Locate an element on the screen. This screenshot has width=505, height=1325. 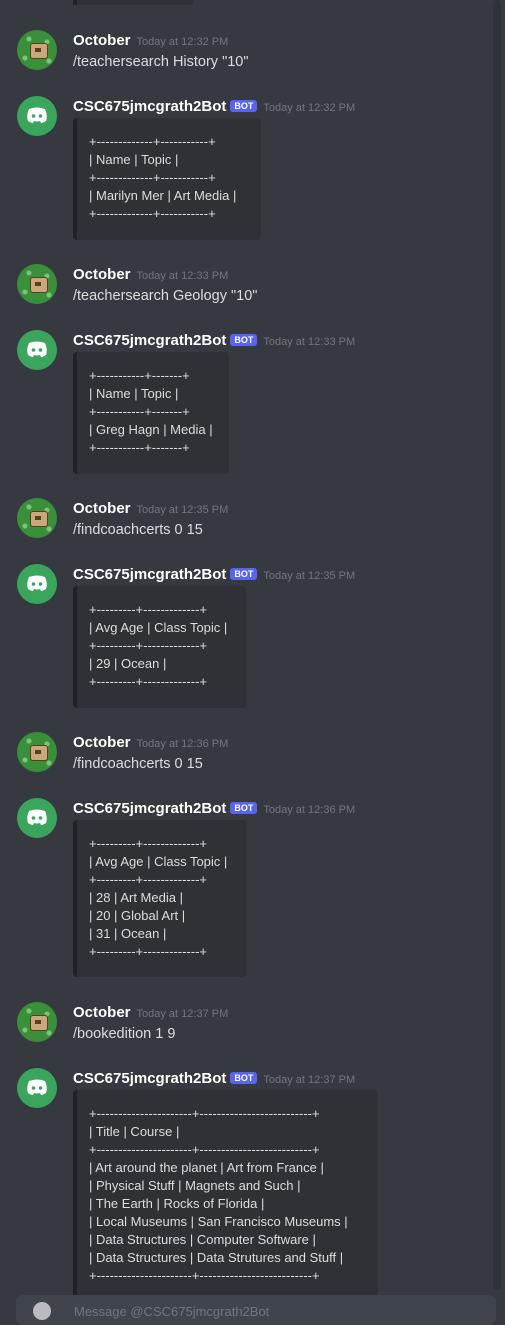
embed-line: | 28 | Art Media | is located at coordinates (136, 897).